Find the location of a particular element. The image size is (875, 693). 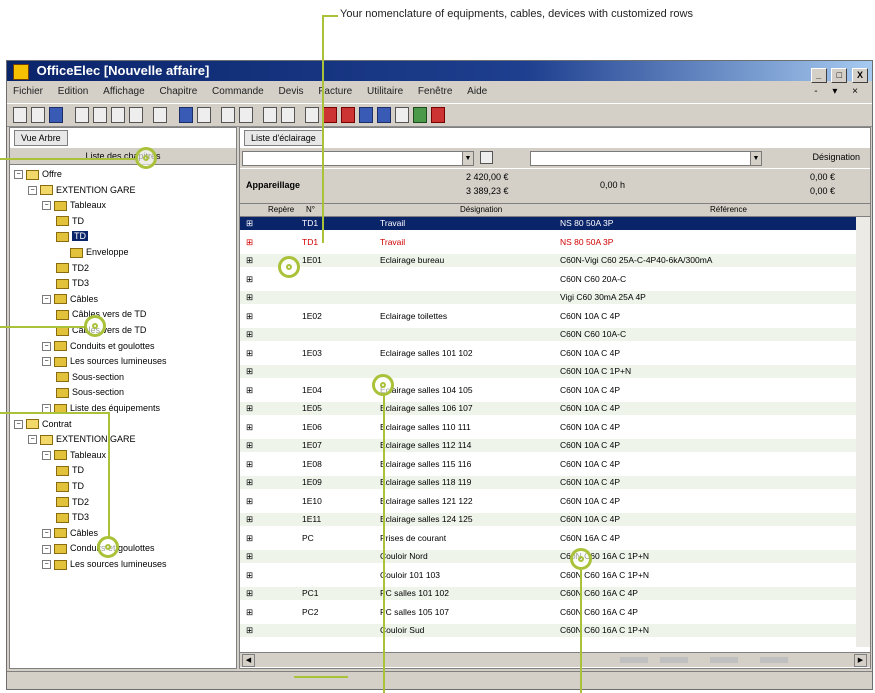

menu-commande: Commande is located at coordinates (238, 92).